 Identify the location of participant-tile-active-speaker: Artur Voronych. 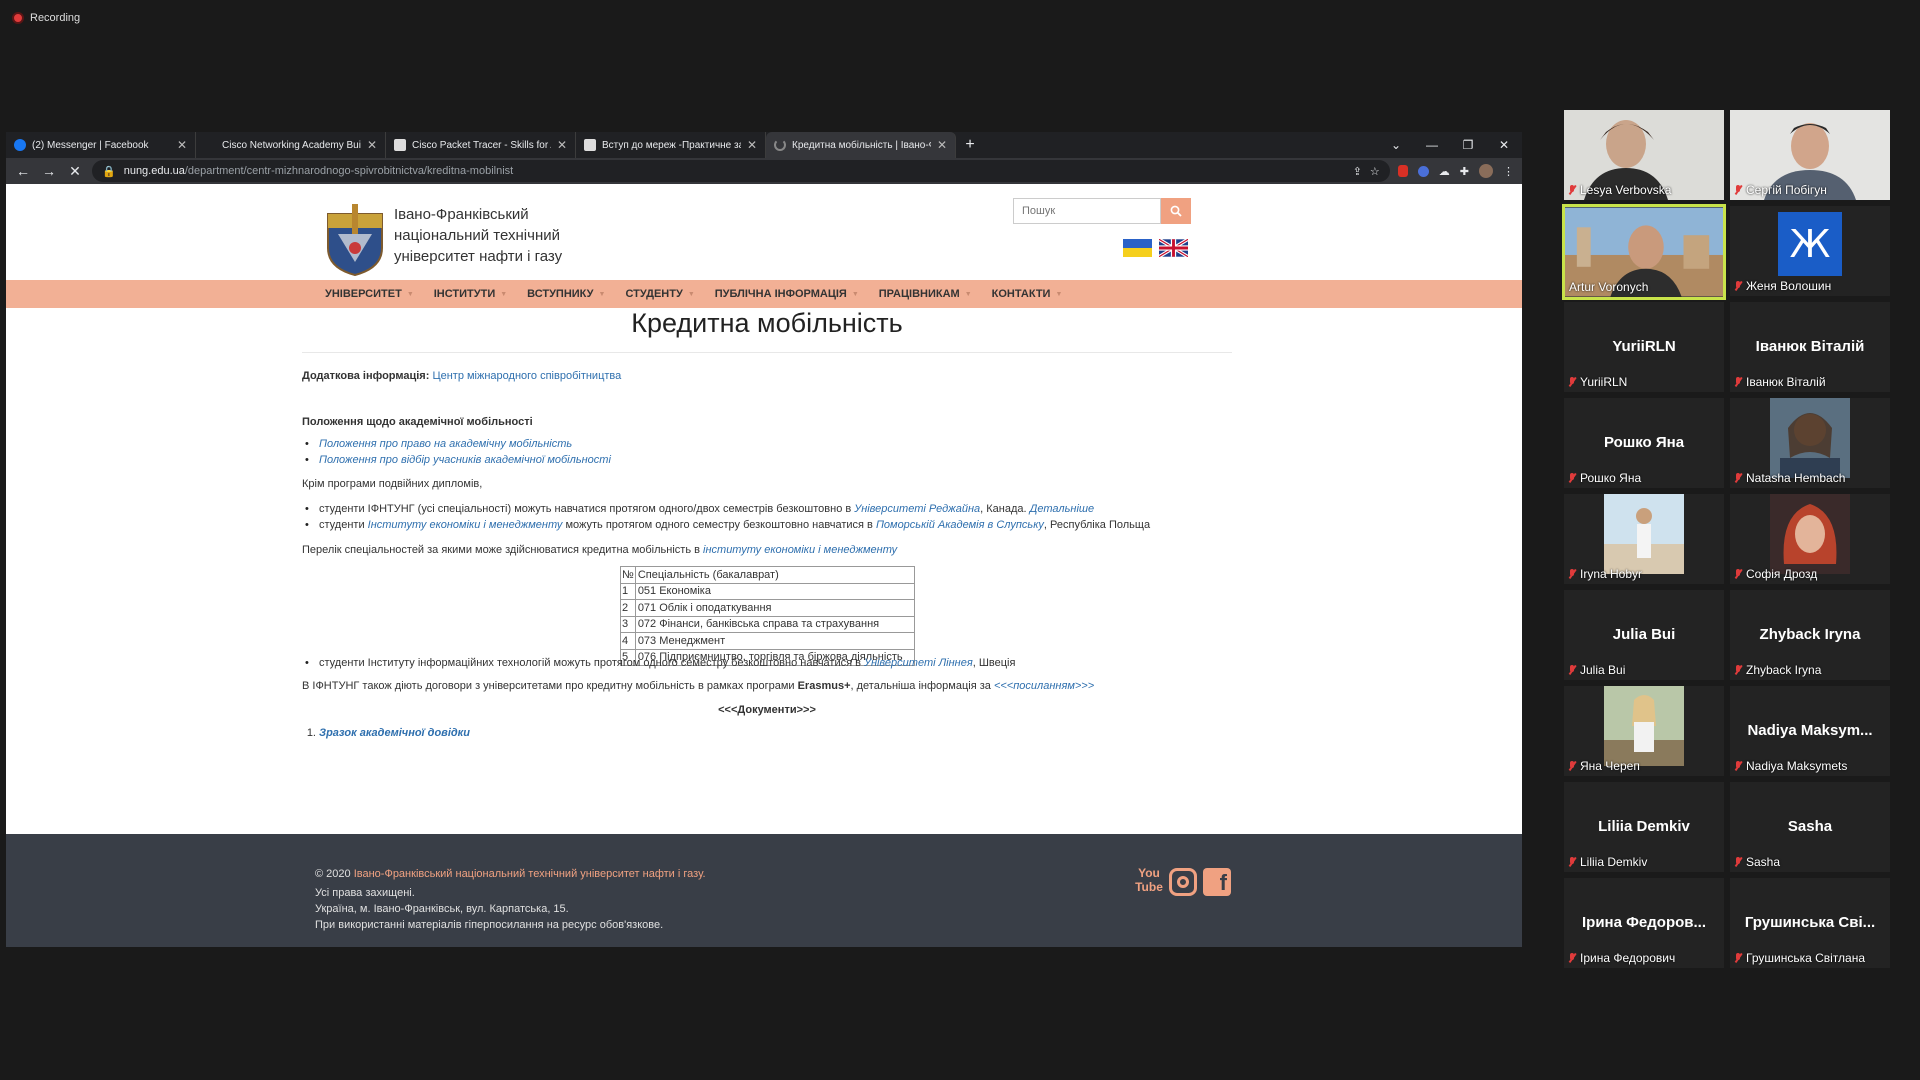
(1644, 252).